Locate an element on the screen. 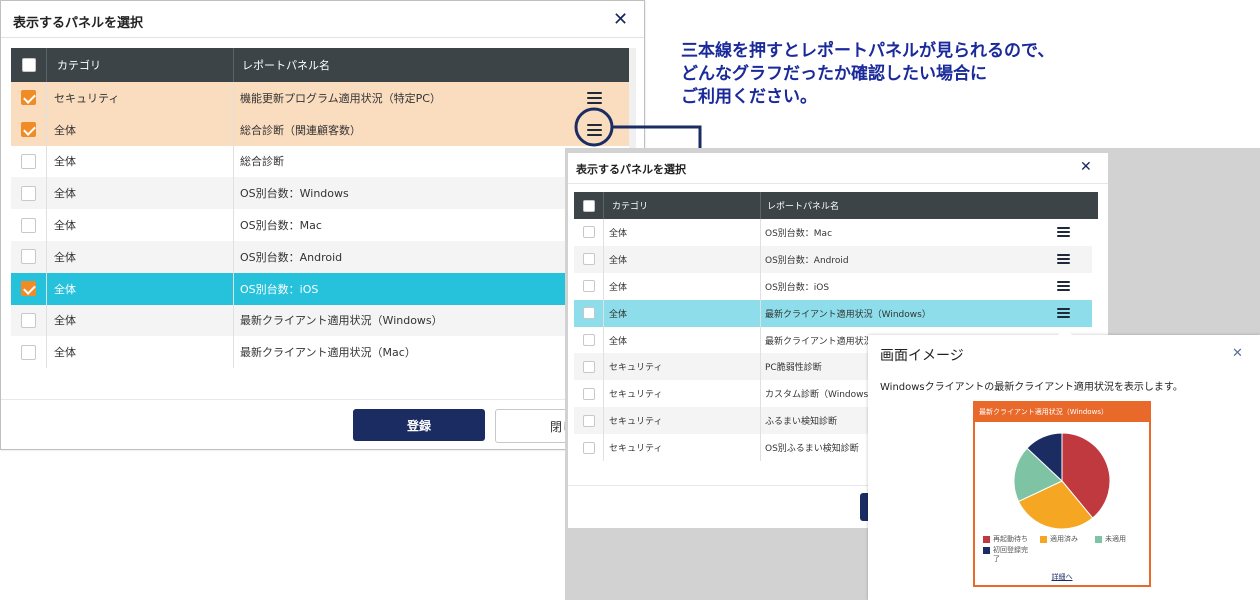  row-panel-name: 最新クライアント適用状況（Windows） is located at coordinates (848, 314).